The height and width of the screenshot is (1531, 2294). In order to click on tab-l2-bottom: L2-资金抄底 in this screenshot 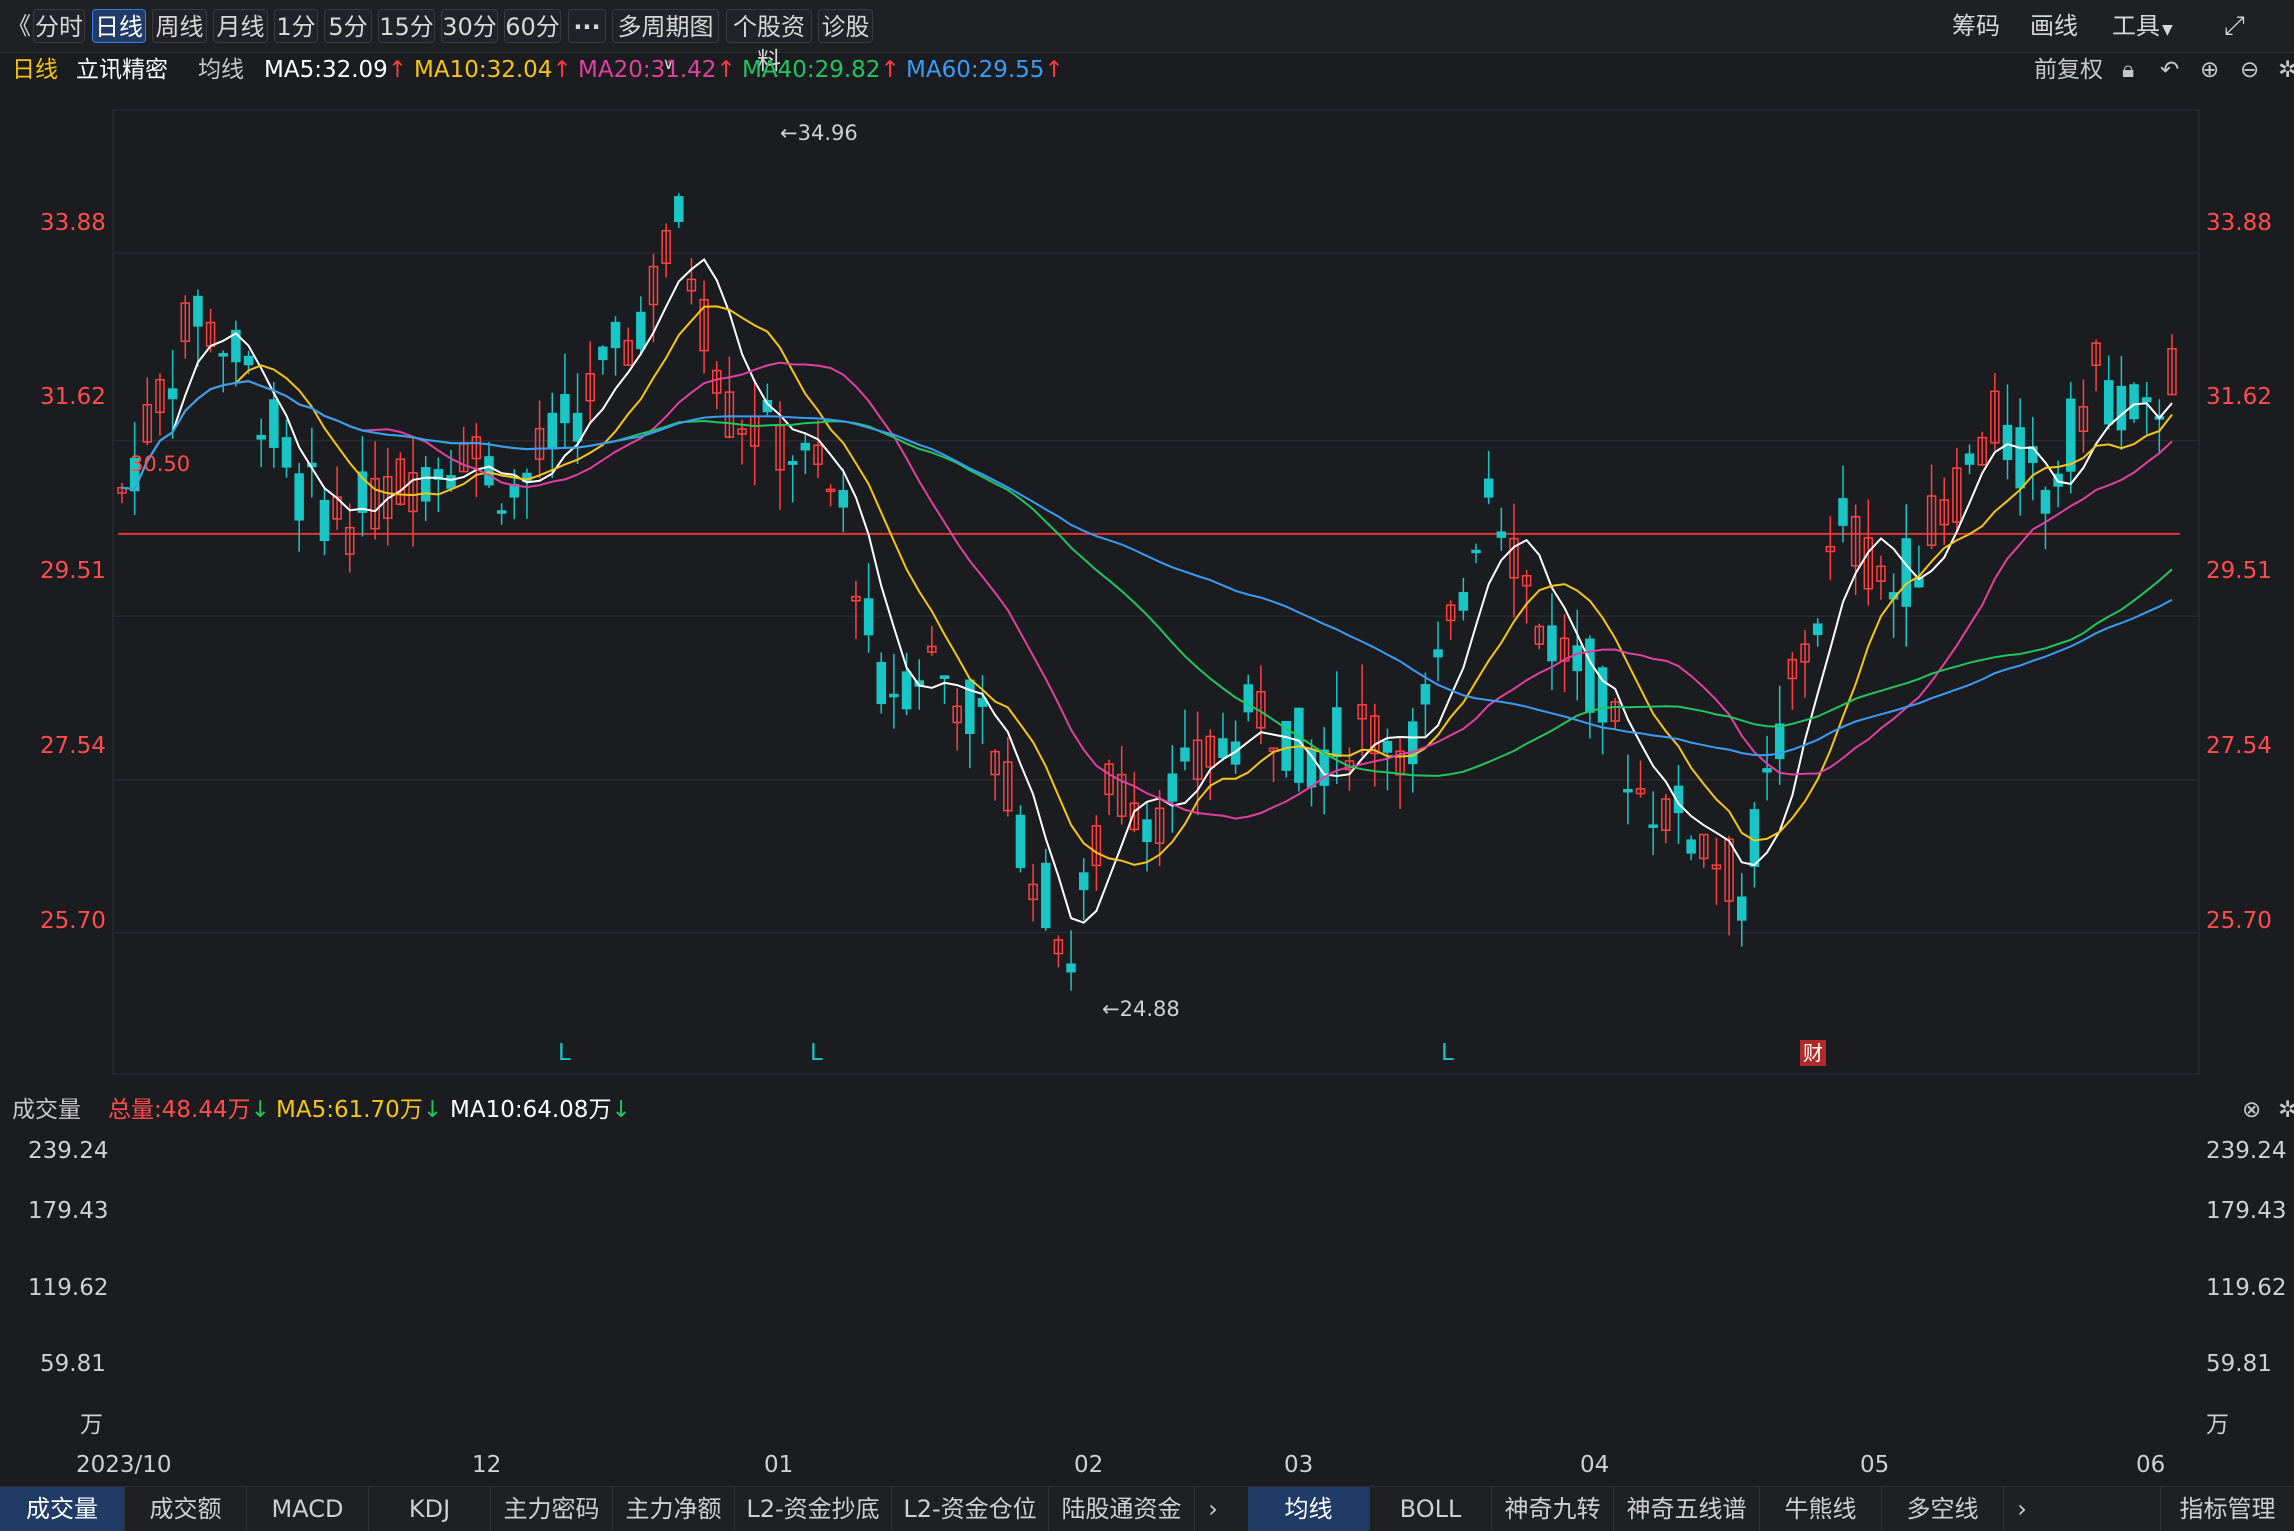, I will do `click(813, 1509)`.